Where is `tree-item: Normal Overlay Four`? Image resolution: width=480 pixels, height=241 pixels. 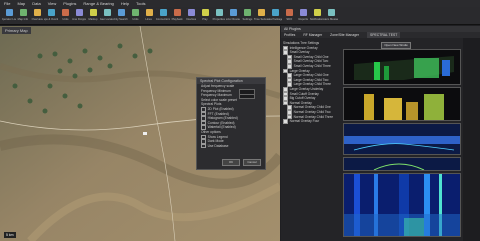
tree-item: Normal Overlay Four is located at coordinates (312, 121).